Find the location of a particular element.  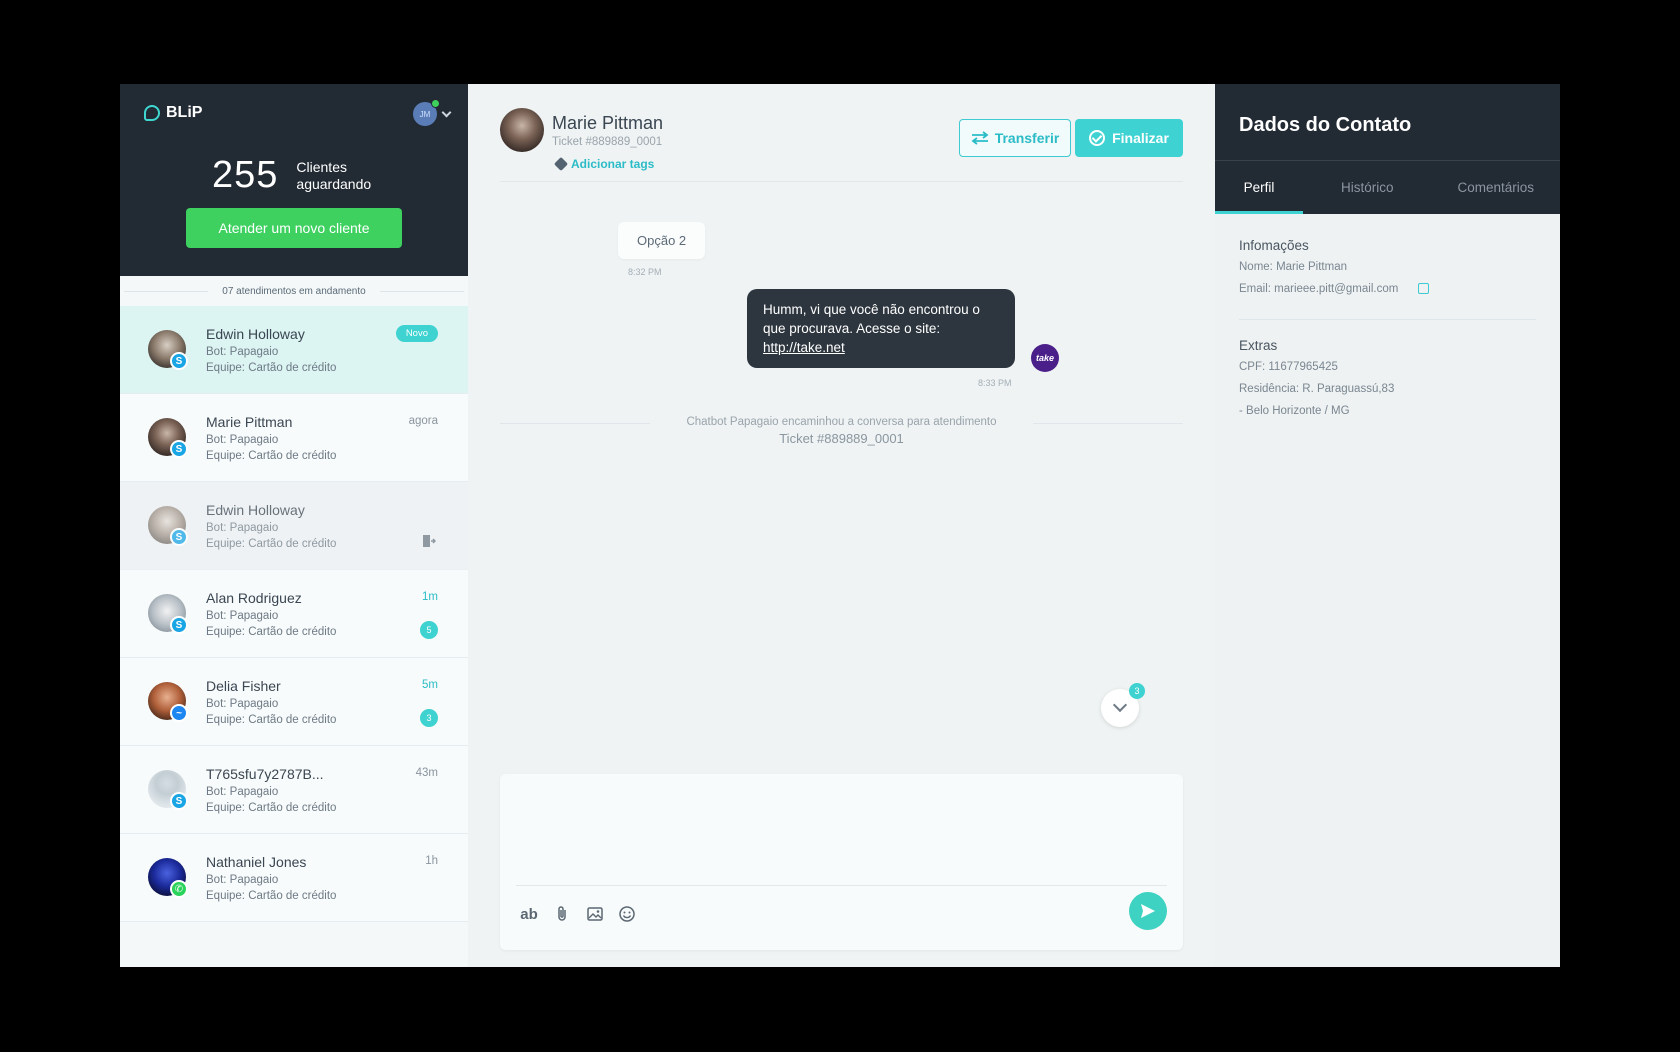

messenger-icon: ~ is located at coordinates (179, 713).